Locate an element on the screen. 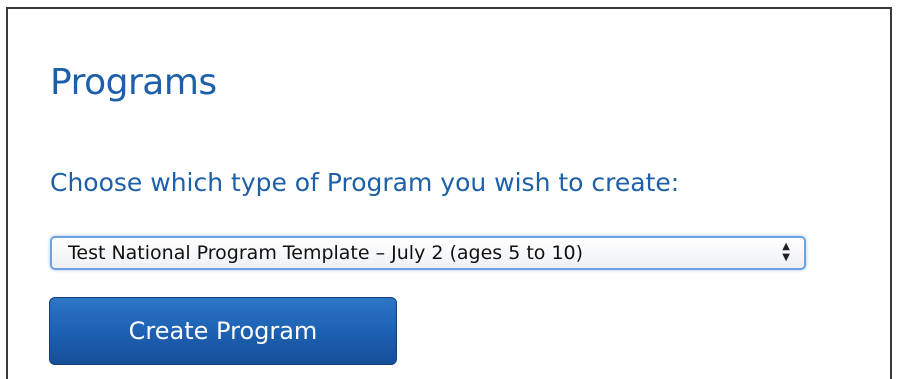 The height and width of the screenshot is (379, 898). create-program-button: Create Program is located at coordinates (223, 331).